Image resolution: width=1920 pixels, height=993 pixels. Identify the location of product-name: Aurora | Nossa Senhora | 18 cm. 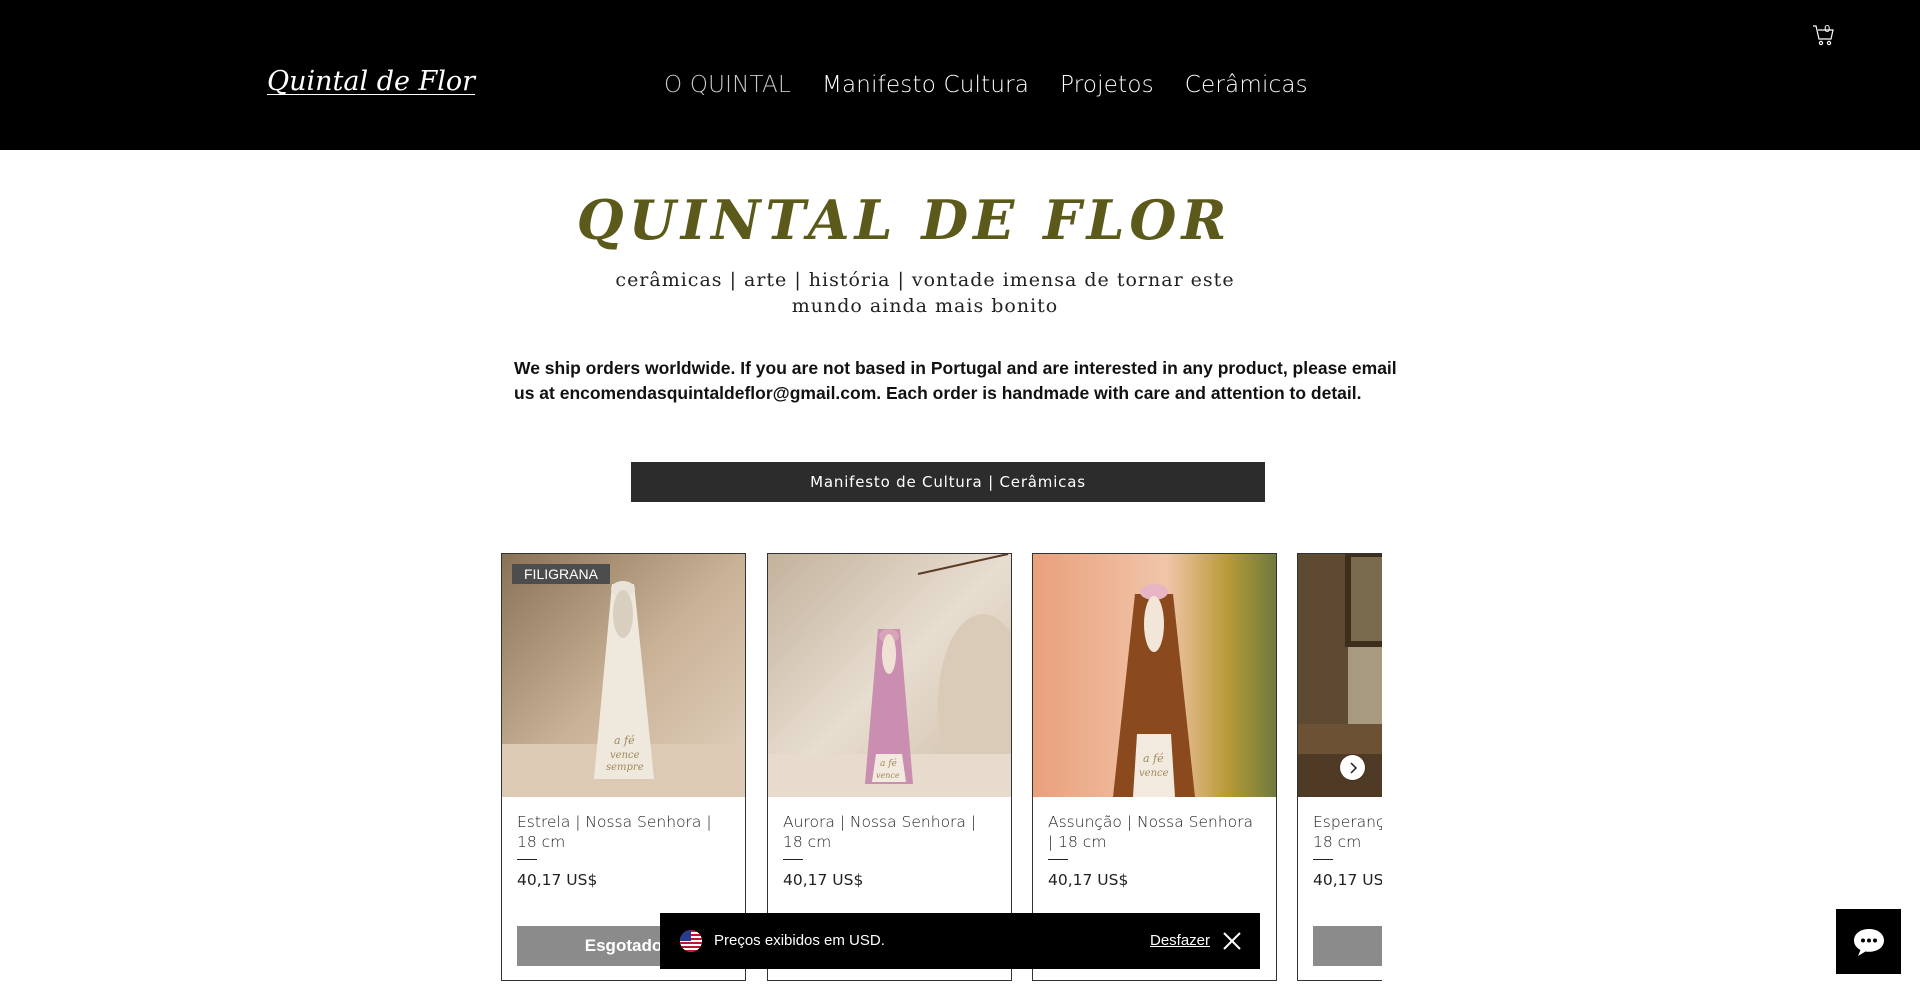
(890, 832).